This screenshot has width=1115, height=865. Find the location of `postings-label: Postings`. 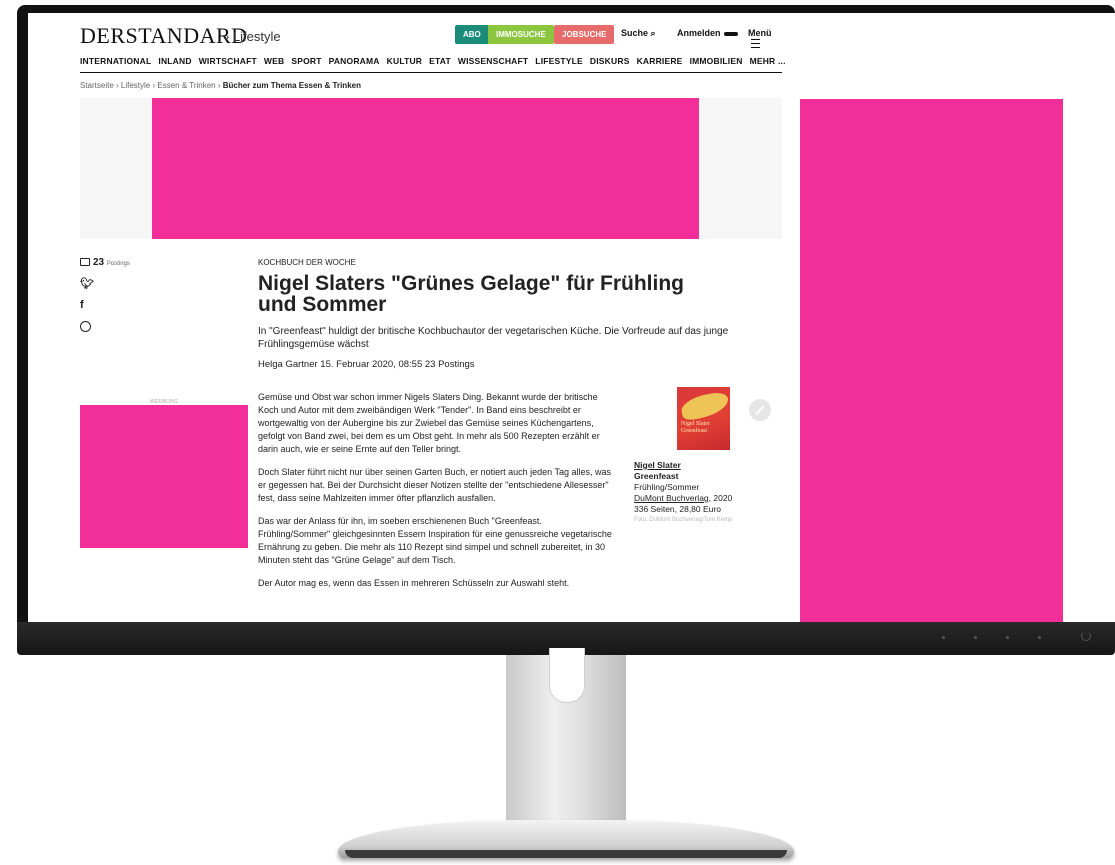

postings-label: Postings is located at coordinates (118, 264).